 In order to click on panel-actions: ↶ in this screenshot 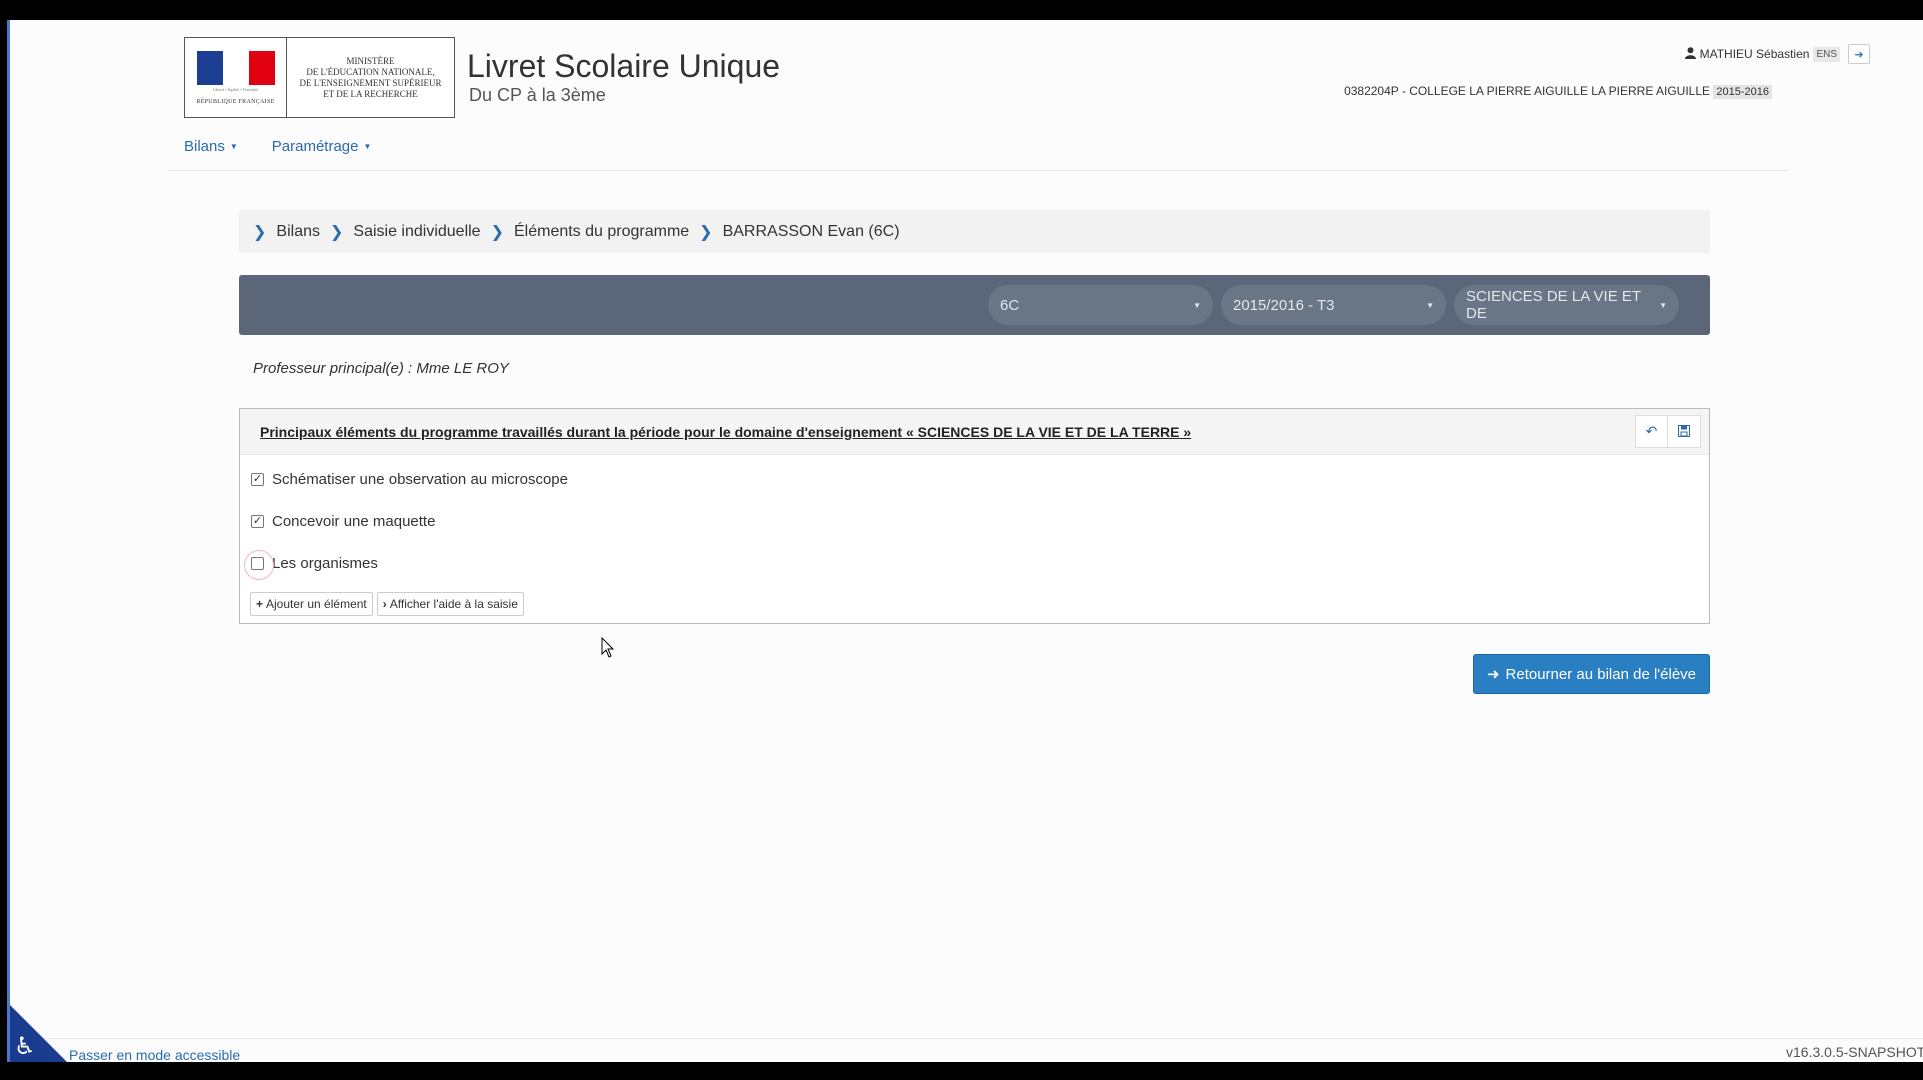, I will do `click(1668, 431)`.